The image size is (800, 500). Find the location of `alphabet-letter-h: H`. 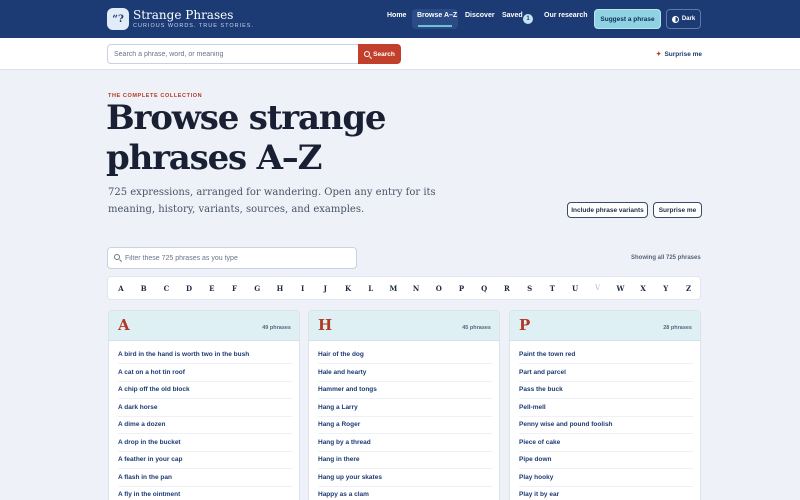

alphabet-letter-h: H is located at coordinates (280, 288).